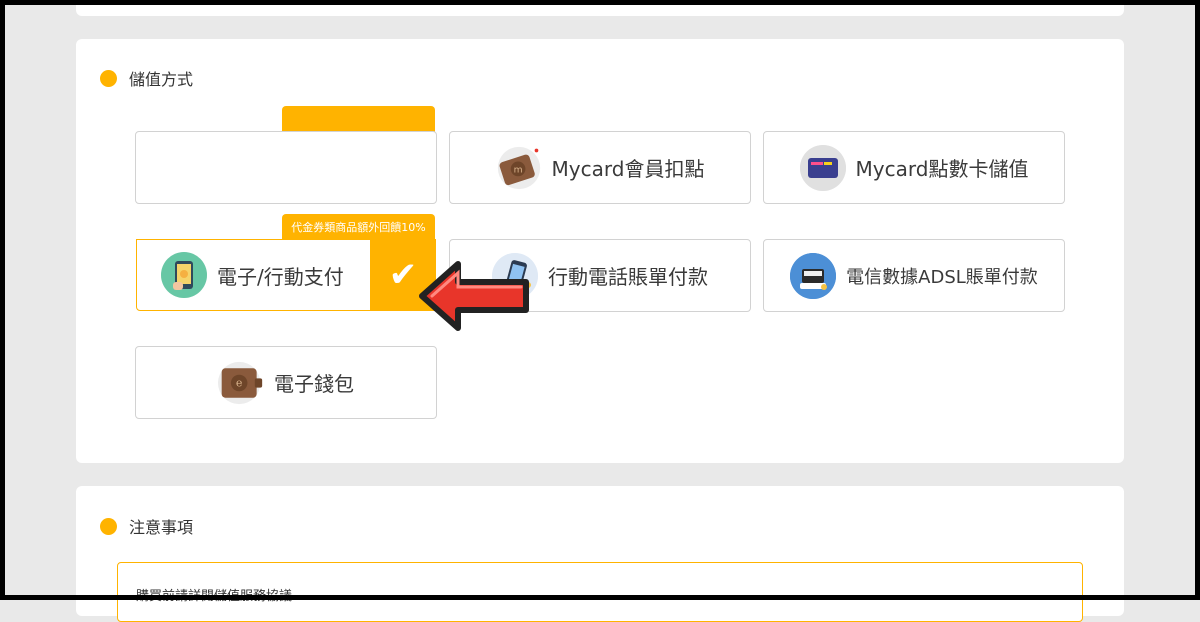 This screenshot has width=1200, height=622. What do you see at coordinates (942, 169) in the screenshot?
I see `option-label: Mycard點數卡儲值` at bounding box center [942, 169].